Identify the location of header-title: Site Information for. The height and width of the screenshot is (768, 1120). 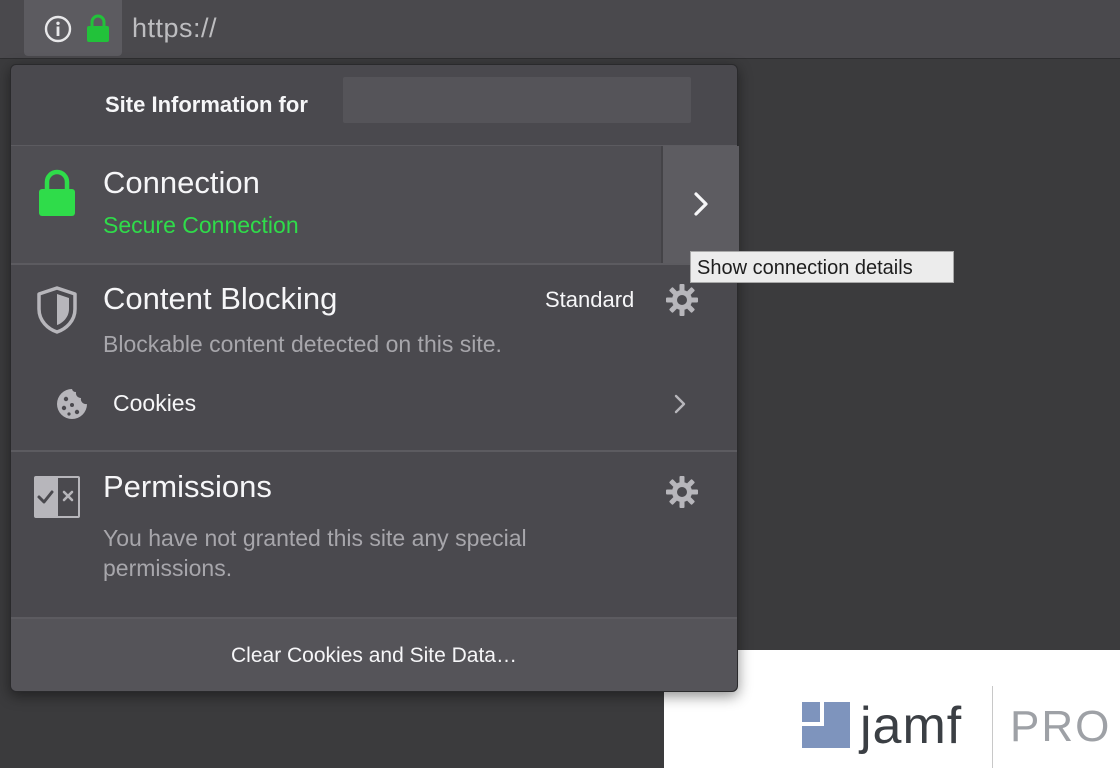
(206, 104).